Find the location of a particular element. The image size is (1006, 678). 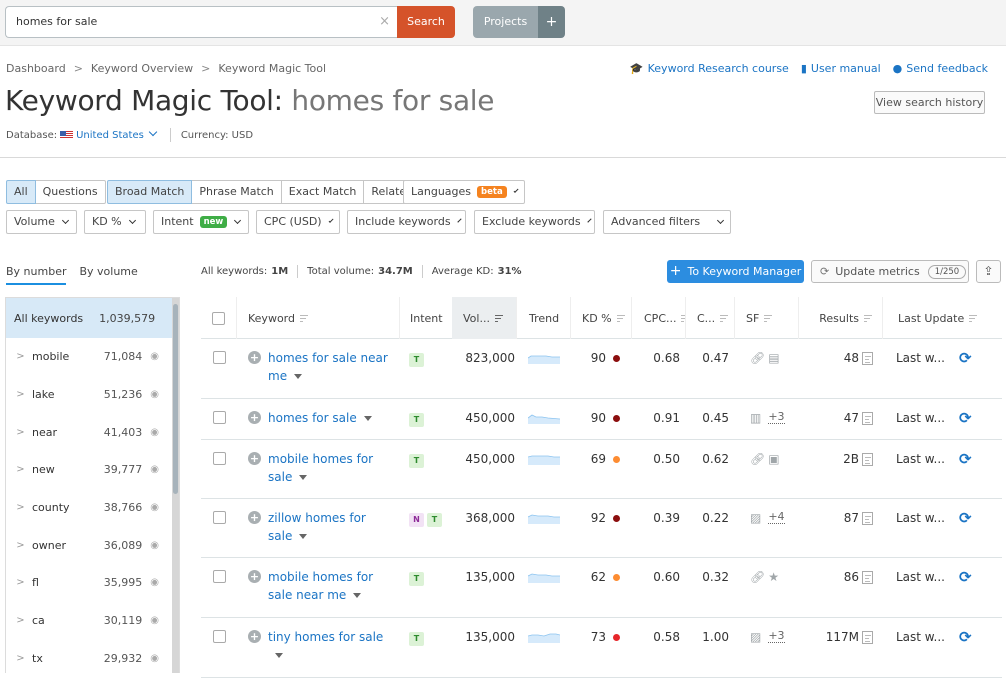

view-search-history-button: View search history is located at coordinates (929, 102).